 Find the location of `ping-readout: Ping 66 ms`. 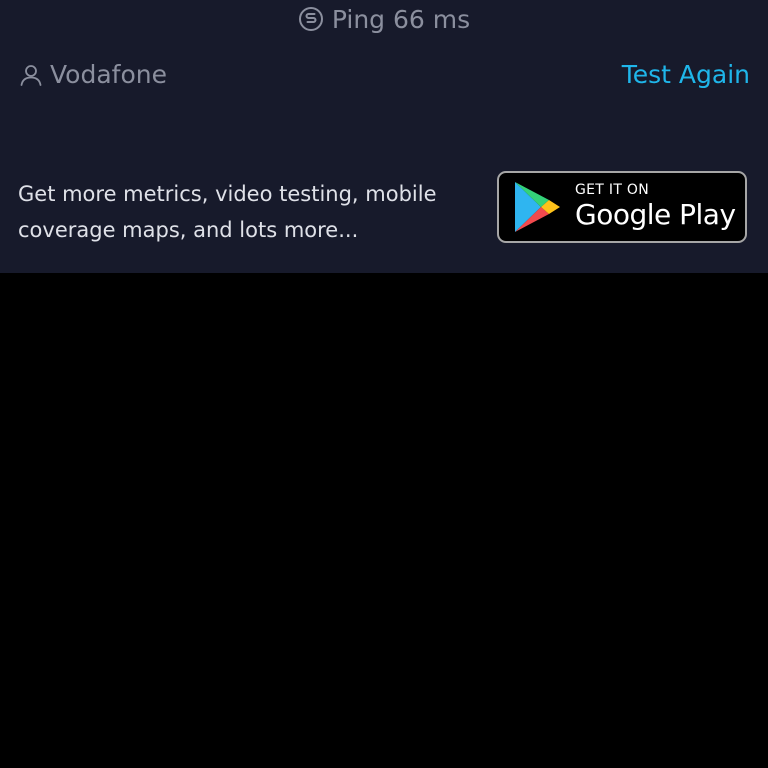

ping-readout: Ping 66 ms is located at coordinates (384, 19).